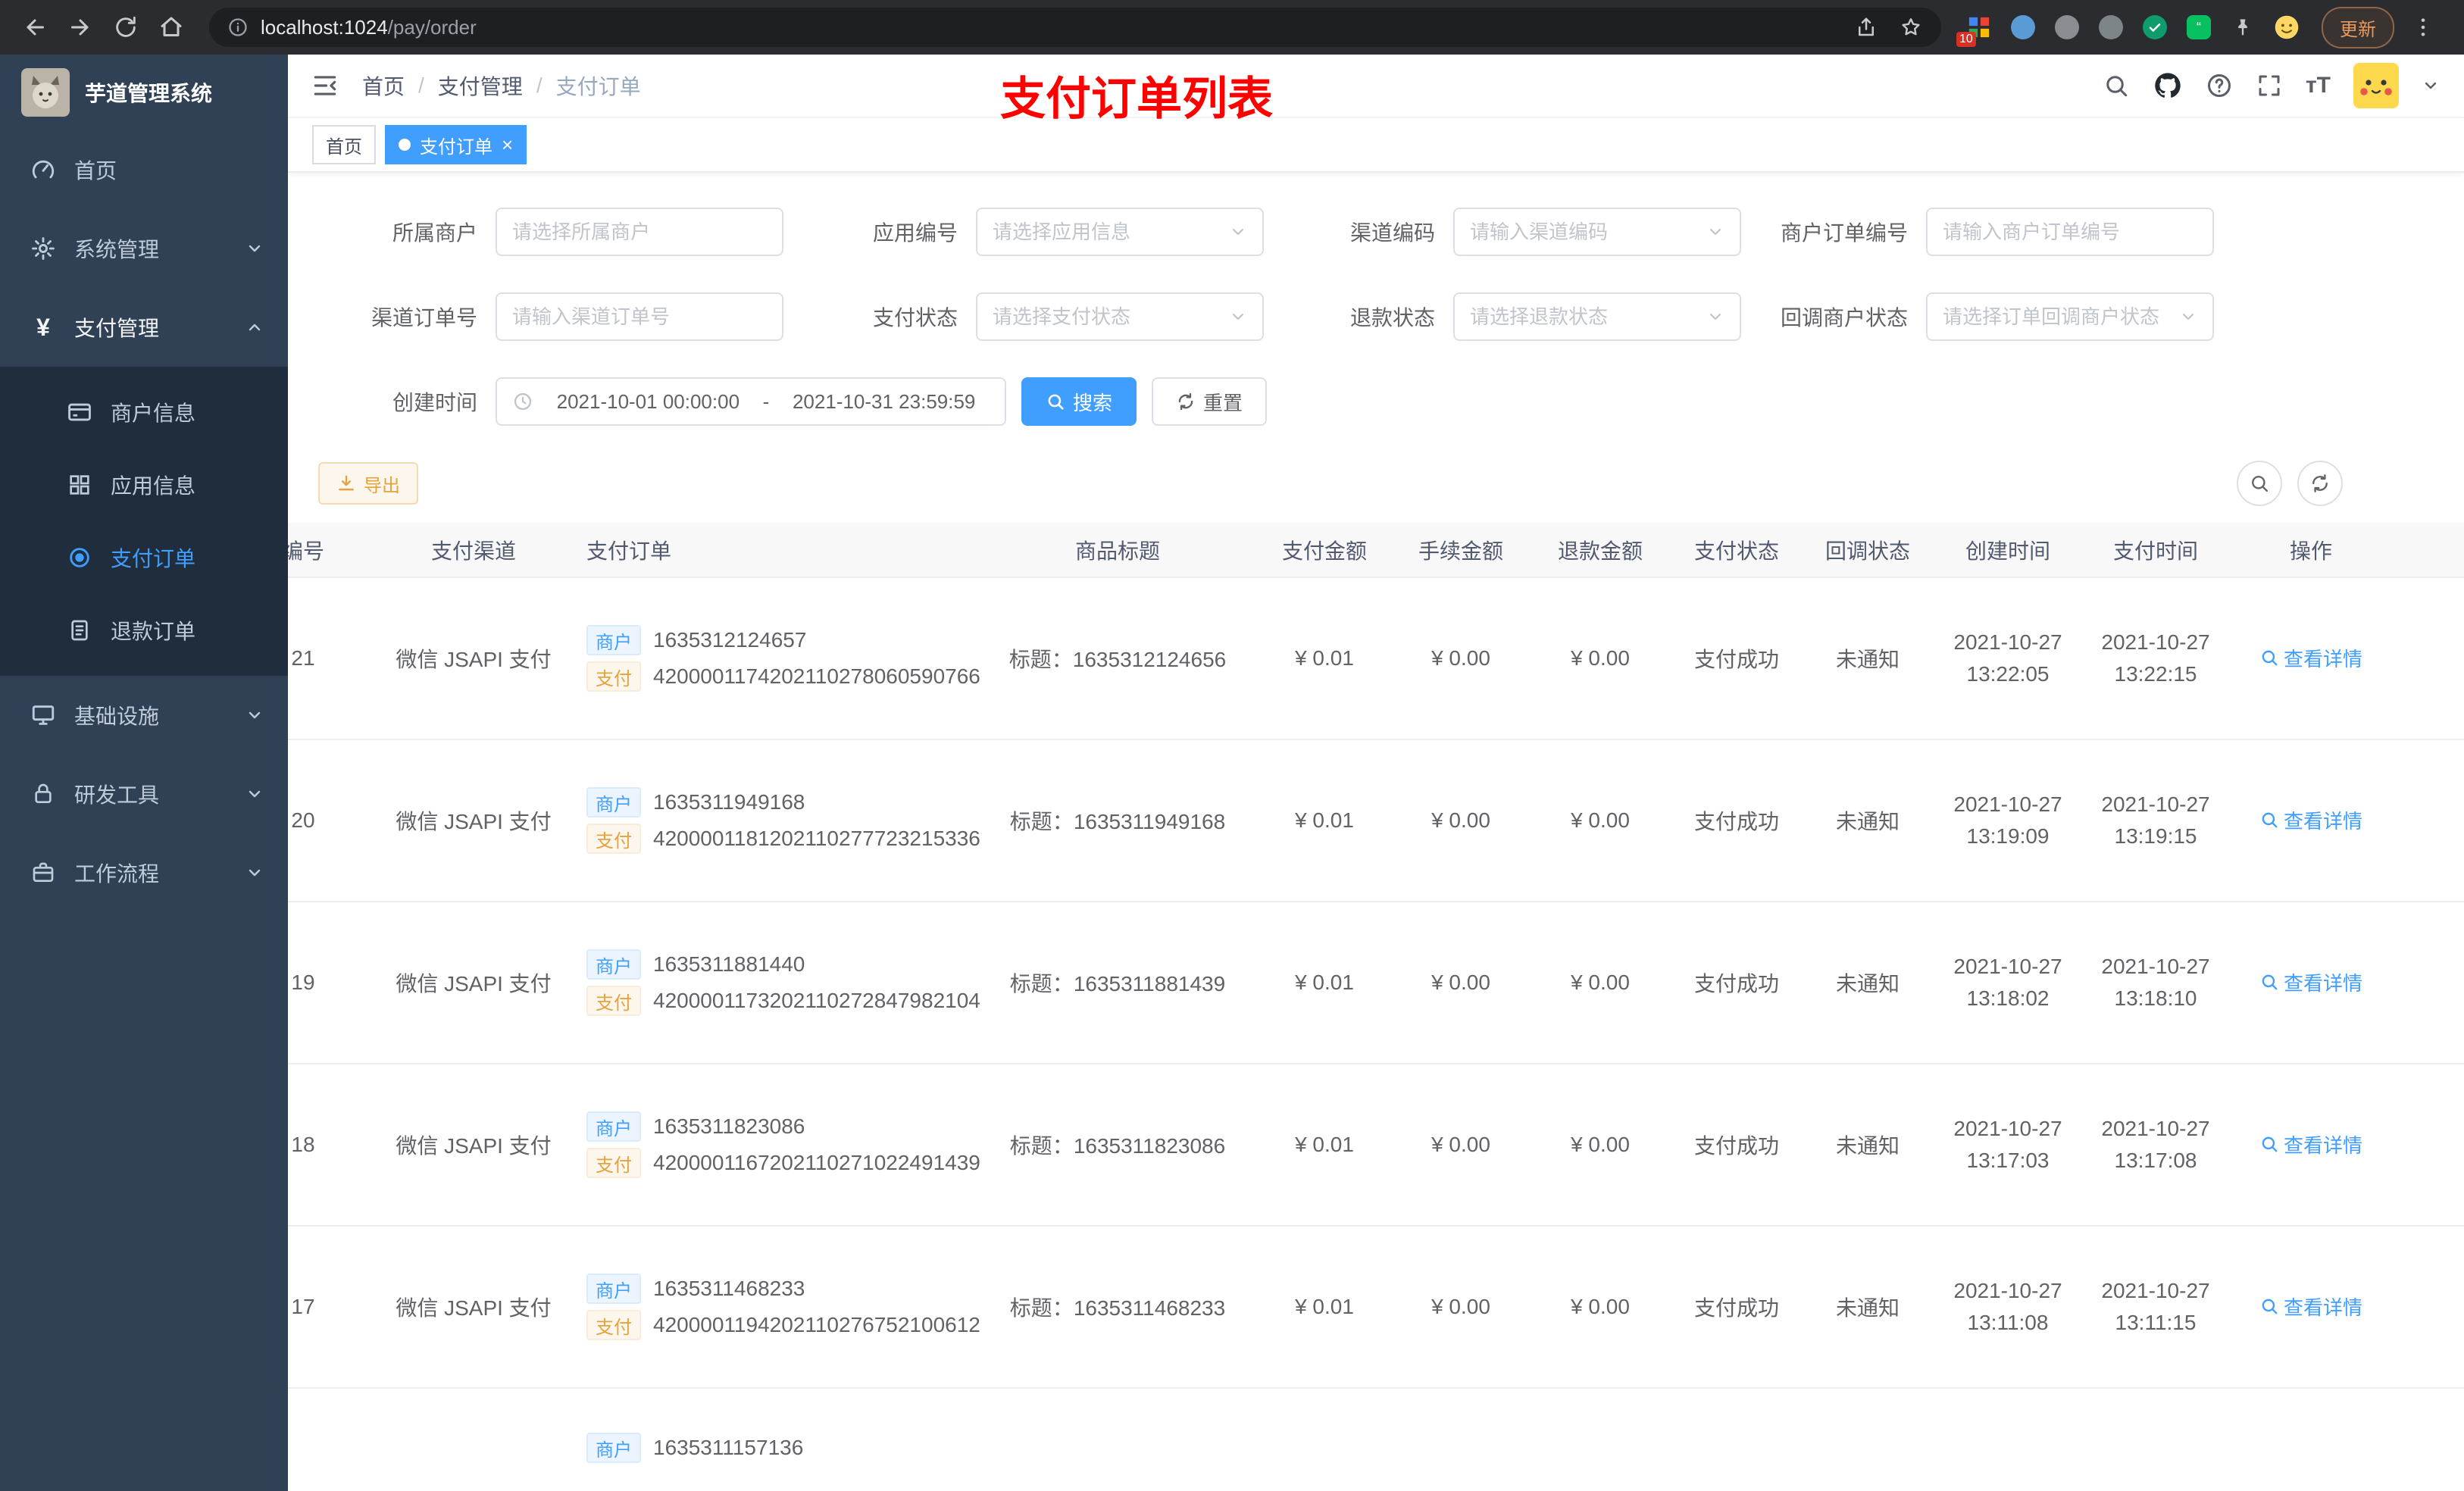  What do you see at coordinates (884, 402) in the screenshot?
I see `date-end: 2021-10-31 23:59:59` at bounding box center [884, 402].